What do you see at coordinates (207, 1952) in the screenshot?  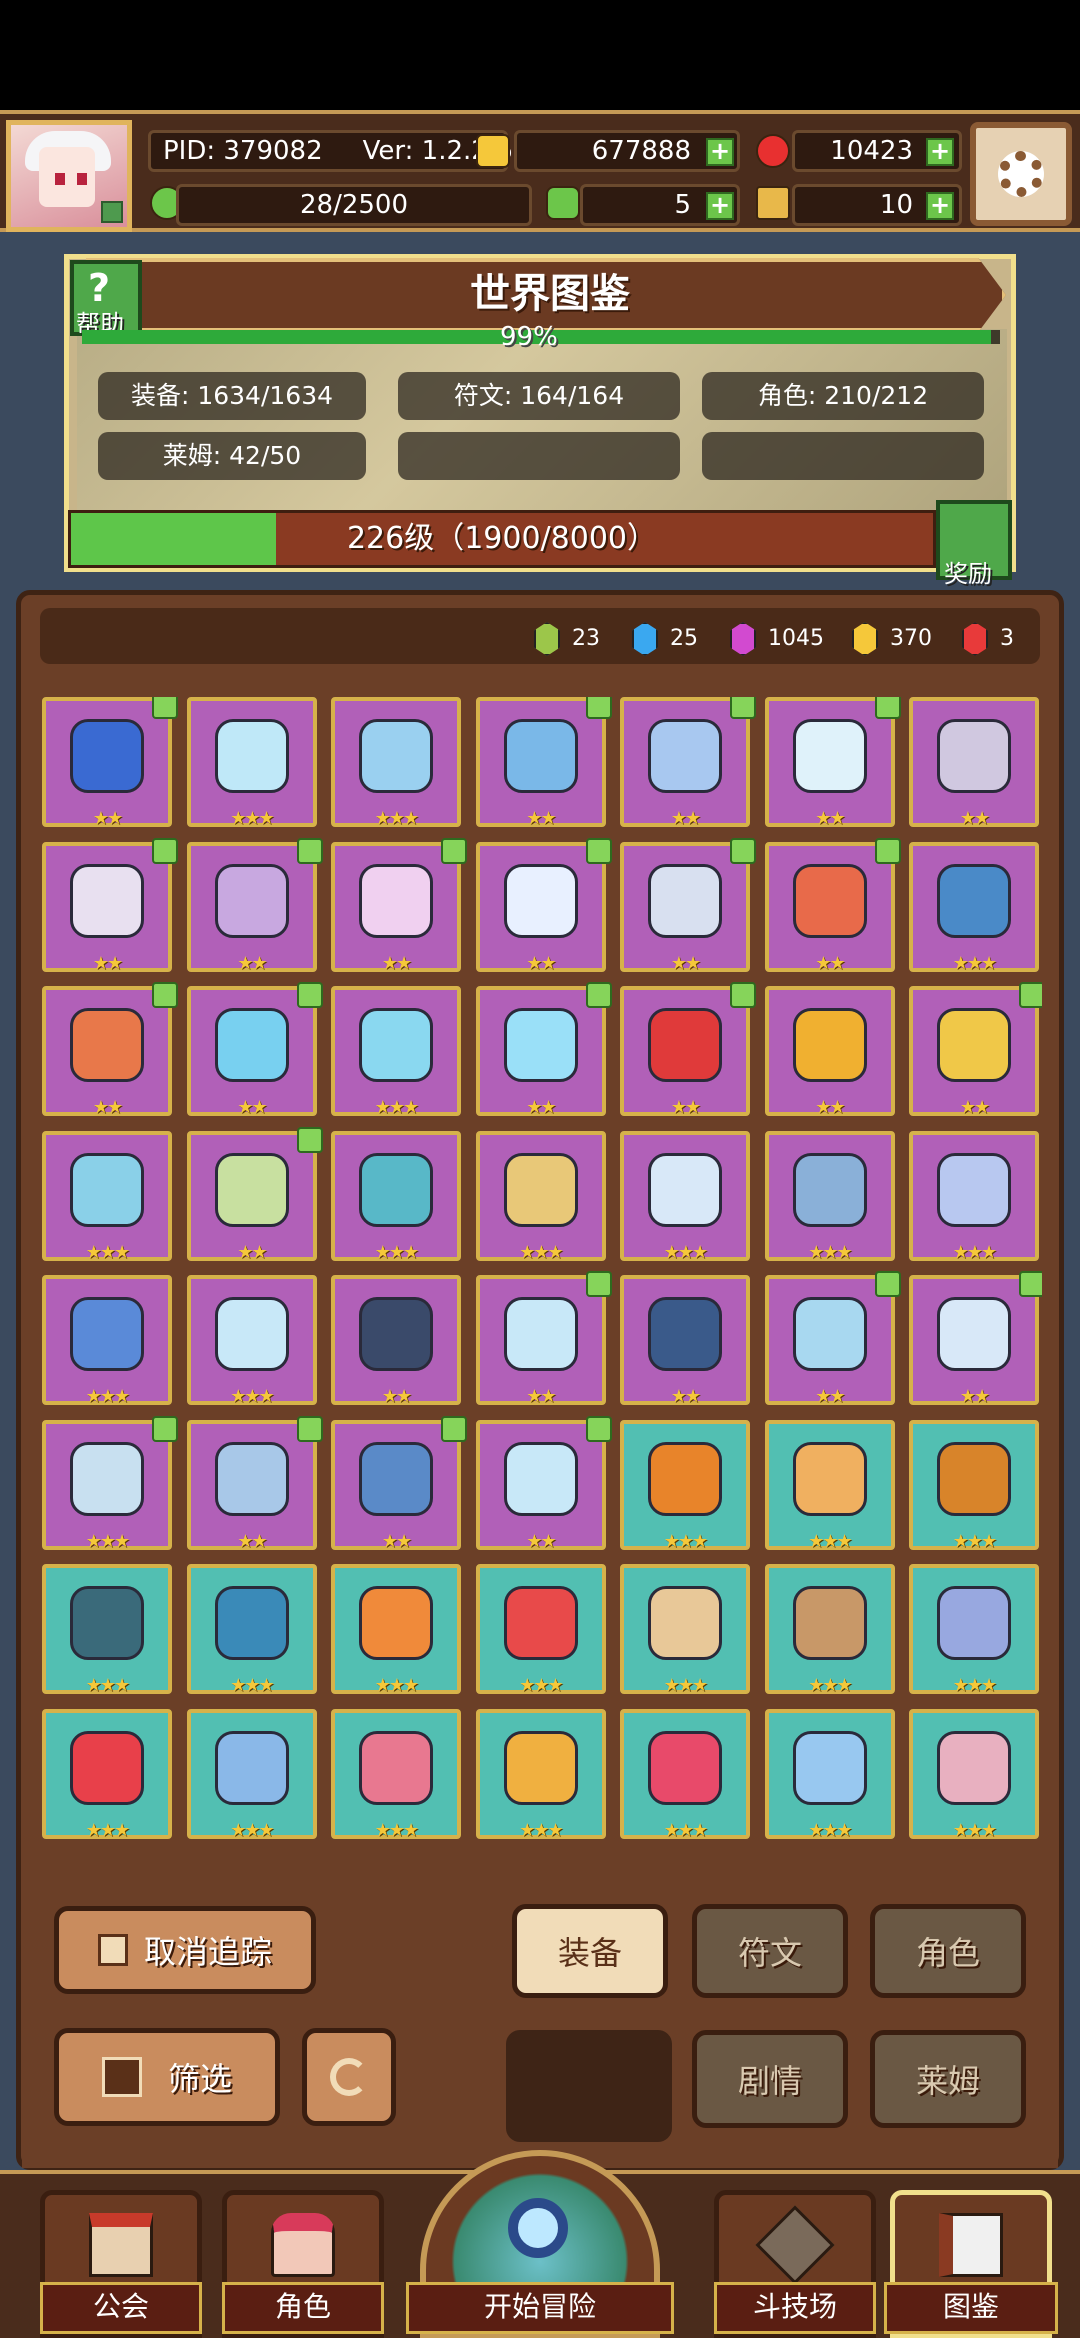 I see `untrack-label: 取消追踪` at bounding box center [207, 1952].